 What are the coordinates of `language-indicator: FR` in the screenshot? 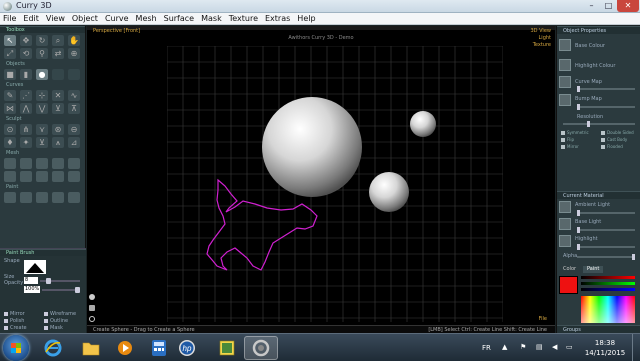 It's located at (486, 348).